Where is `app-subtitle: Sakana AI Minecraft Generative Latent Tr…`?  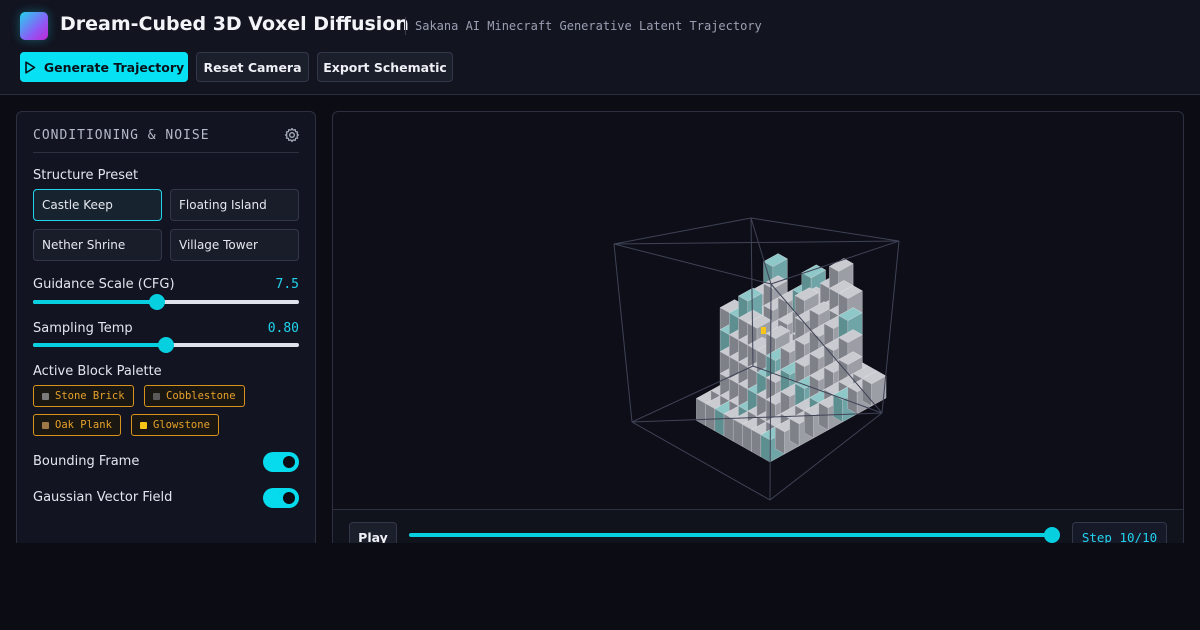 app-subtitle: Sakana AI Minecraft Generative Latent Tr… is located at coordinates (583, 26).